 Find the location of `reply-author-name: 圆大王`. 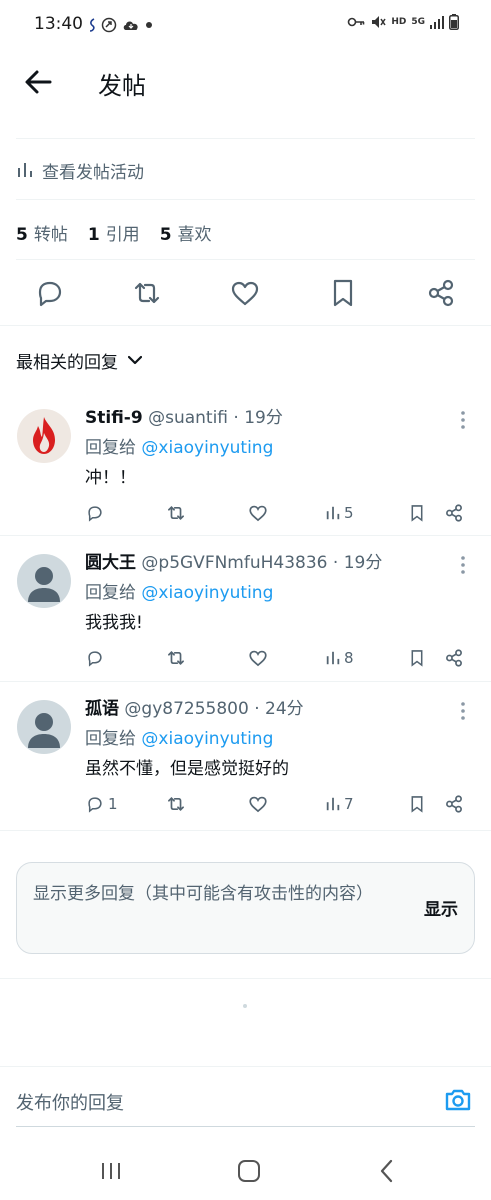

reply-author-name: 圆大王 is located at coordinates (110, 563).